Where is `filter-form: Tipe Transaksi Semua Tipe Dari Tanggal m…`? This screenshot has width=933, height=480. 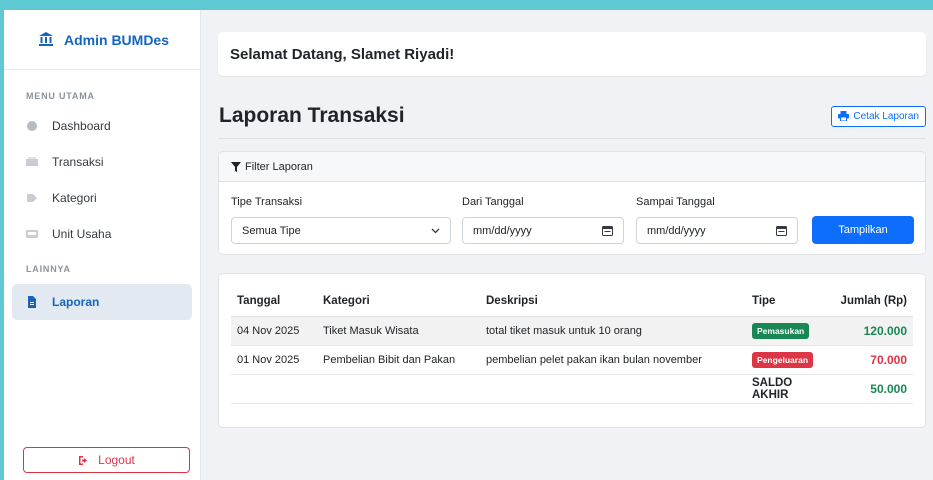 filter-form: Tipe Transaksi Semua Tipe Dari Tanggal m… is located at coordinates (572, 218).